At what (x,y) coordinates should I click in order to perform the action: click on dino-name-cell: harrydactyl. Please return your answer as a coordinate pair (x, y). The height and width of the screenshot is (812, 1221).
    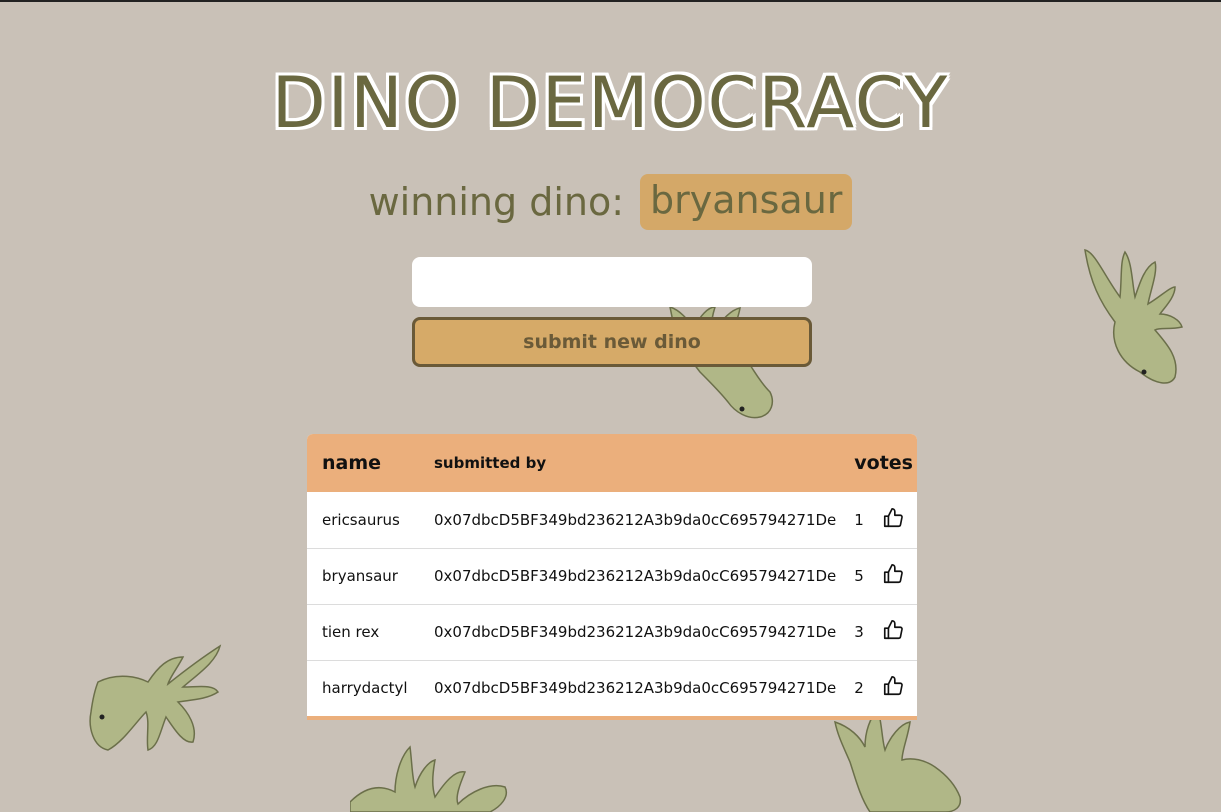
    Looking at the image, I should click on (365, 688).